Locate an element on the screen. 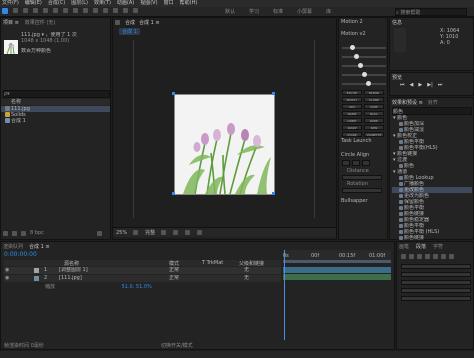 The image size is (474, 358). menu-item-4: 效果(T) is located at coordinates (102, 3).